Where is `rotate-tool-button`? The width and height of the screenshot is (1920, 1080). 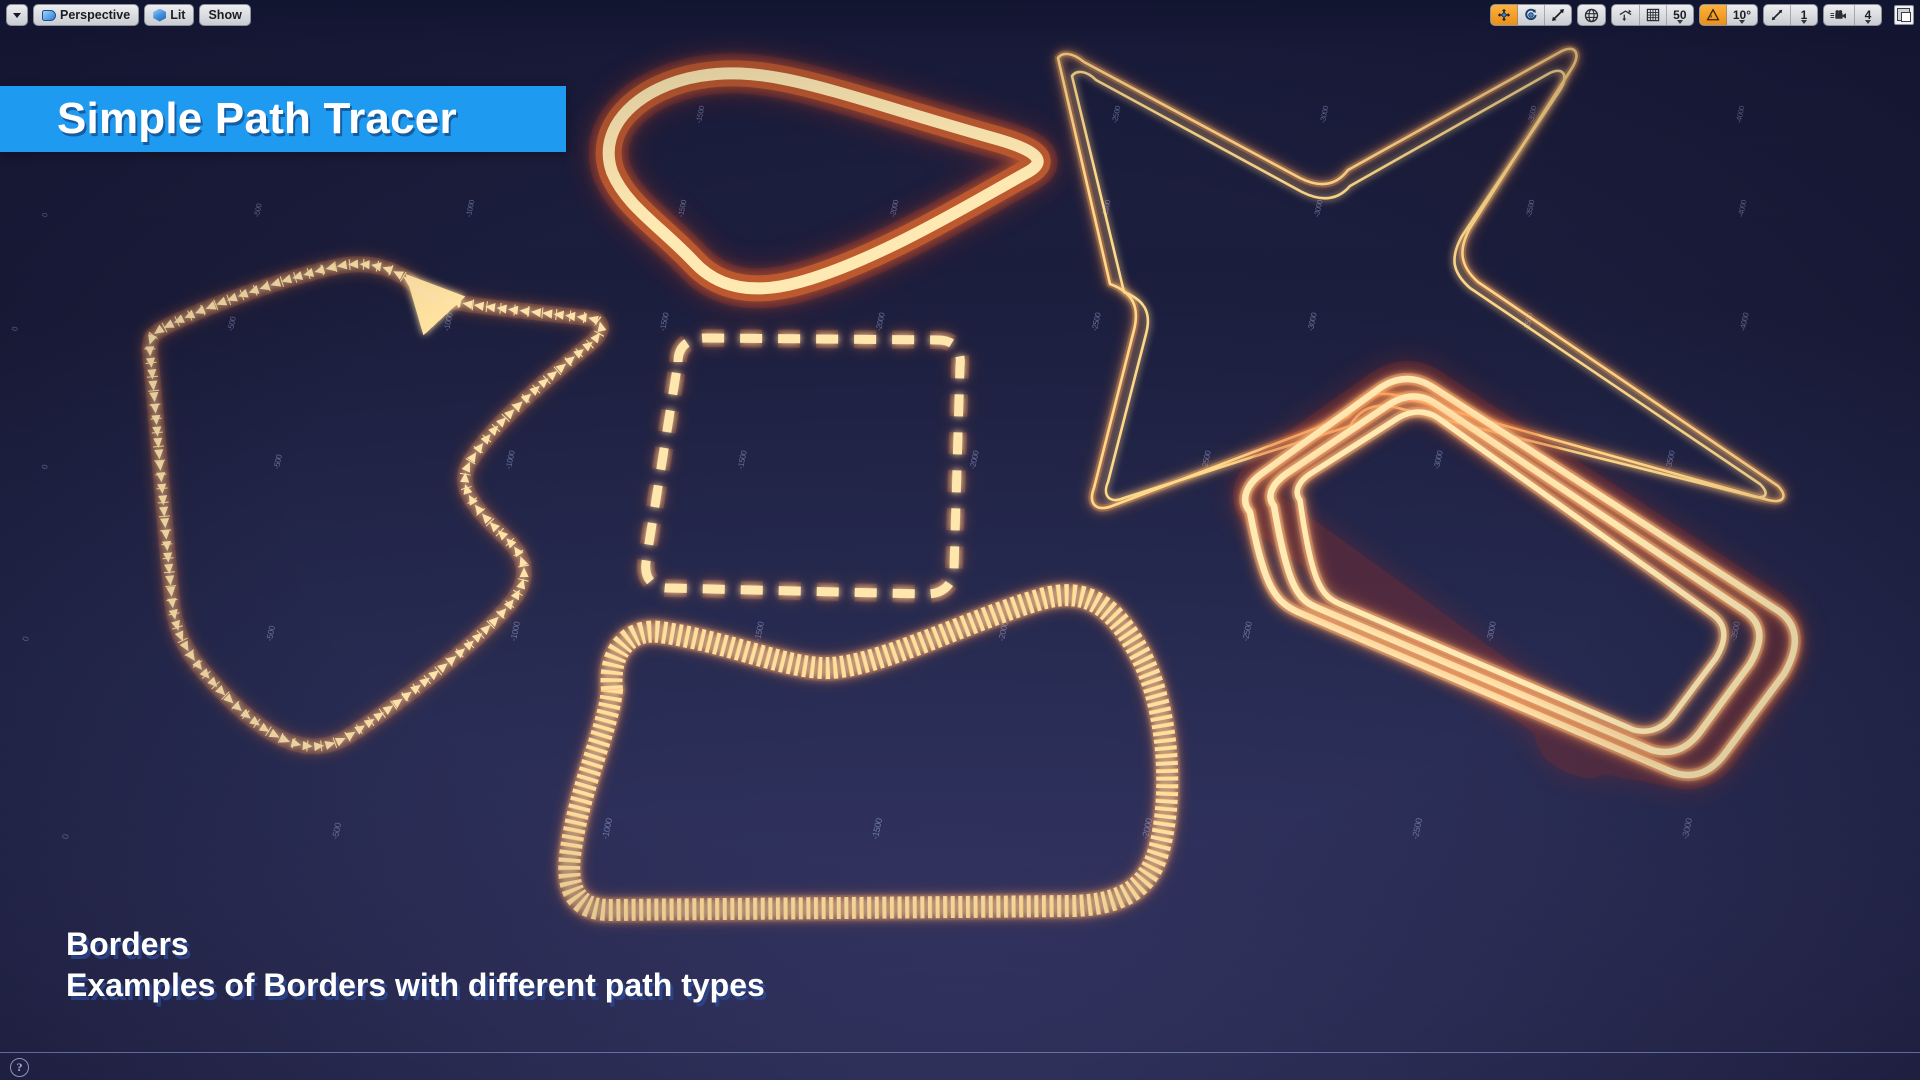 rotate-tool-button is located at coordinates (1531, 15).